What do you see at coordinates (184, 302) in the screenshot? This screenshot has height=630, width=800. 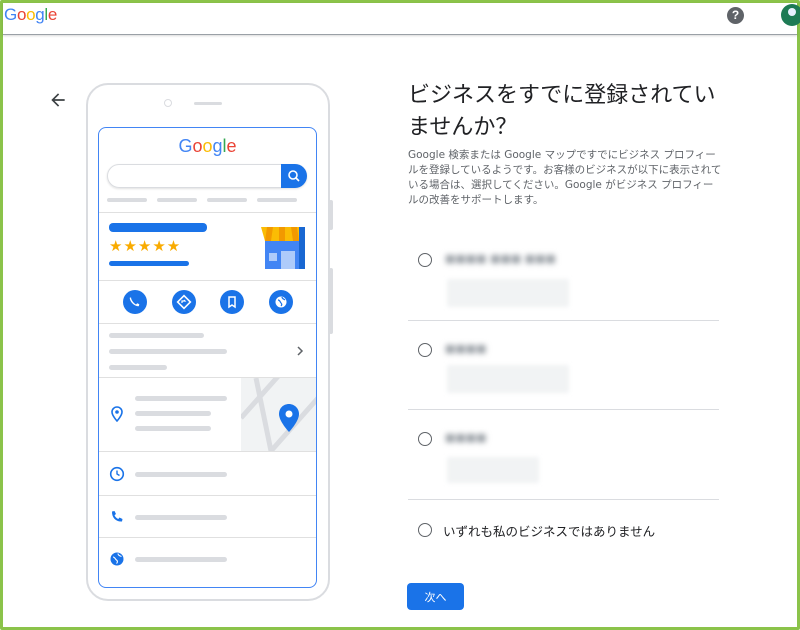 I see `directions-icon` at bounding box center [184, 302].